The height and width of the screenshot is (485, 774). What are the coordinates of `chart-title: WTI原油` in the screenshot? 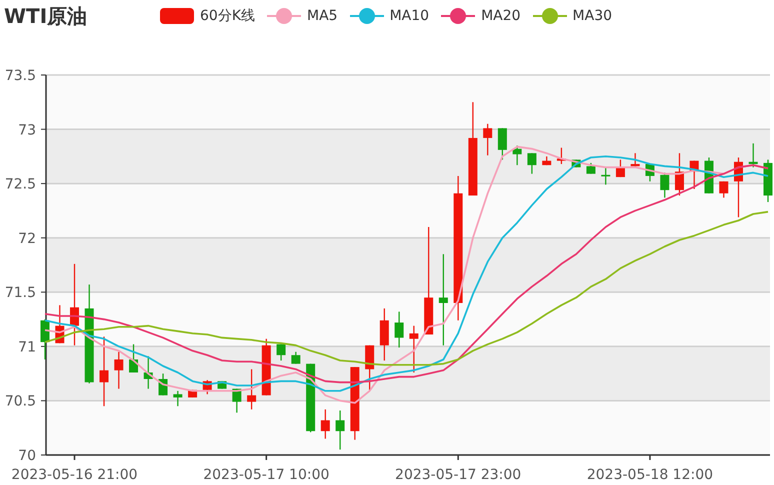 It's located at (46, 16).